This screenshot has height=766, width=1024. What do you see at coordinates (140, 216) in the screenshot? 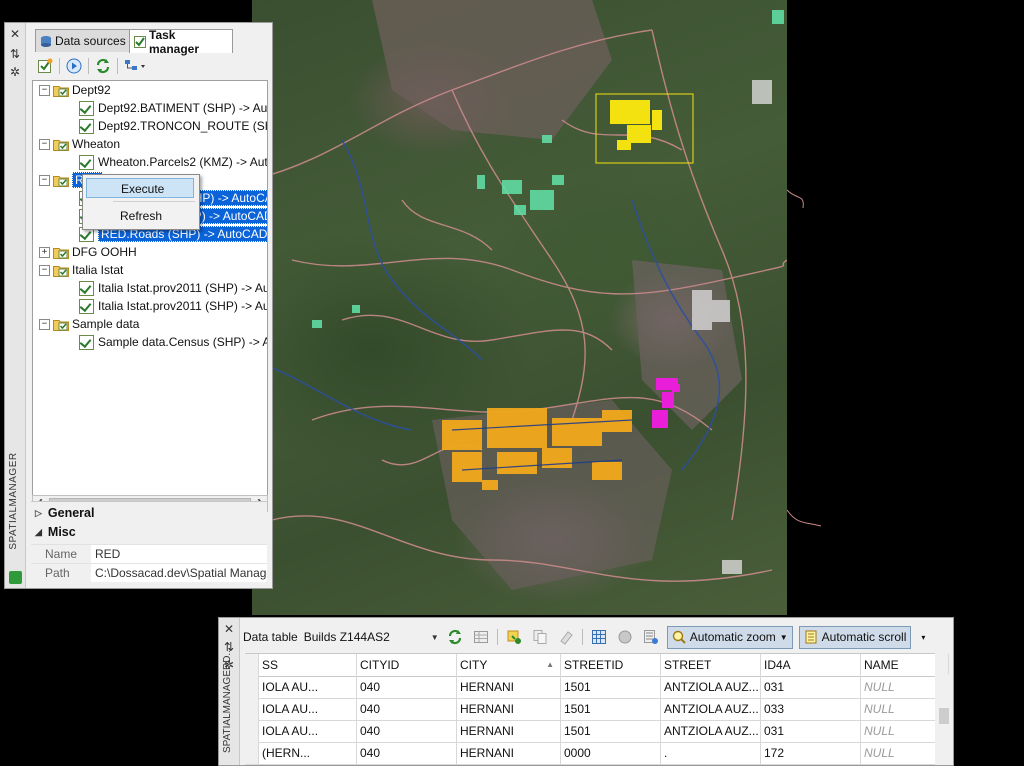
I see `menu-item-refresh: Refresh` at bounding box center [140, 216].